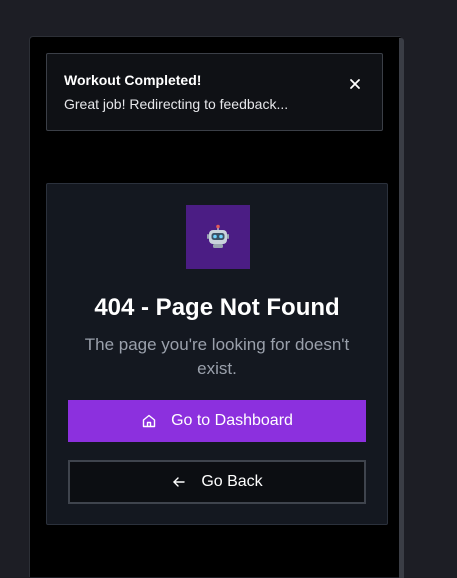 Image resolution: width=457 pixels, height=578 pixels. Describe the element at coordinates (401, 308) in the screenshot. I see `scrollbar` at that location.